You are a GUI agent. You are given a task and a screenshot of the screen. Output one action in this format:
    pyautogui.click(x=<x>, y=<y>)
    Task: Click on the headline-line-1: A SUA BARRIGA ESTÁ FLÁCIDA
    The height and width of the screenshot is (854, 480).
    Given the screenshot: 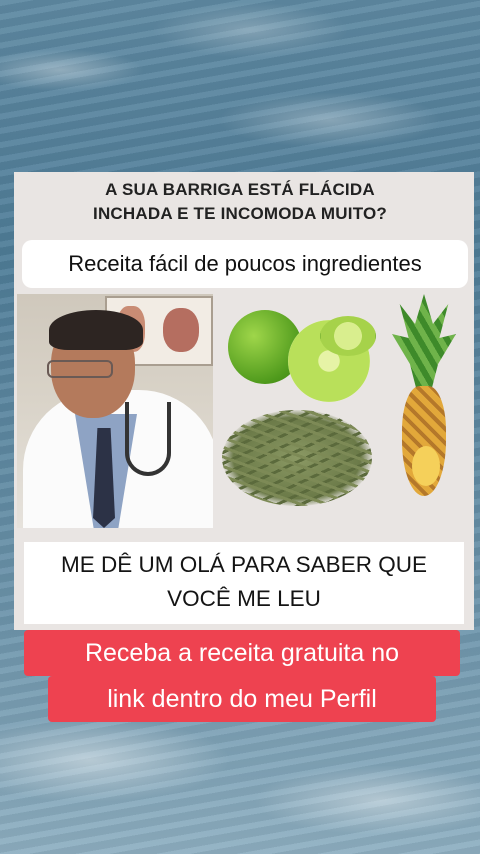 What is the action you would take?
    pyautogui.click(x=240, y=189)
    